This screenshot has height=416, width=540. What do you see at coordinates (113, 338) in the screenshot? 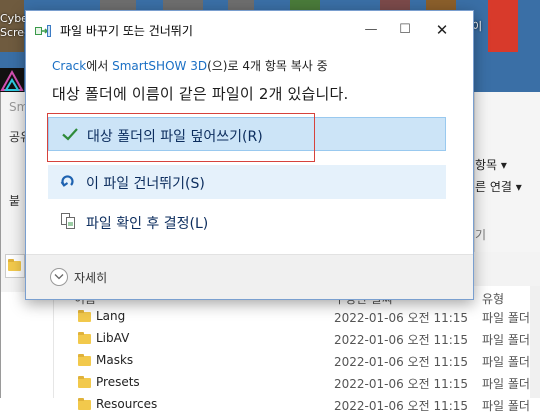
I see `file-name: LibAV` at bounding box center [113, 338].